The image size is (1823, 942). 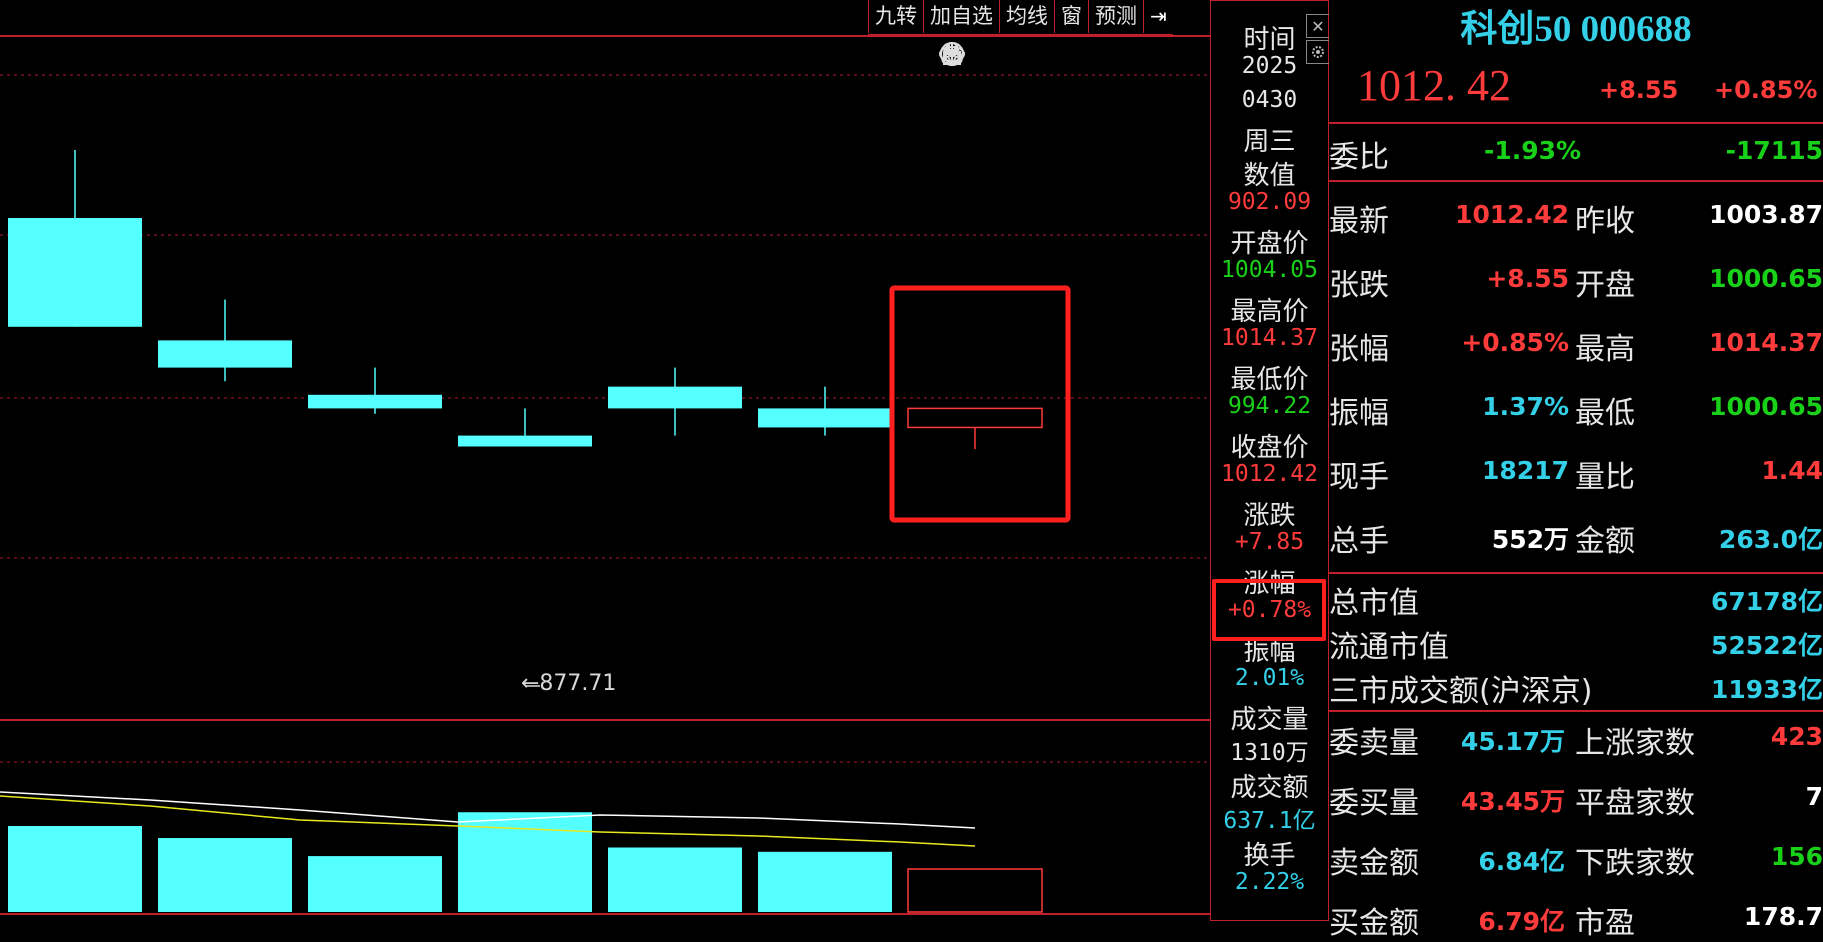 I want to click on info-label: 成交额, so click(x=1269, y=788).